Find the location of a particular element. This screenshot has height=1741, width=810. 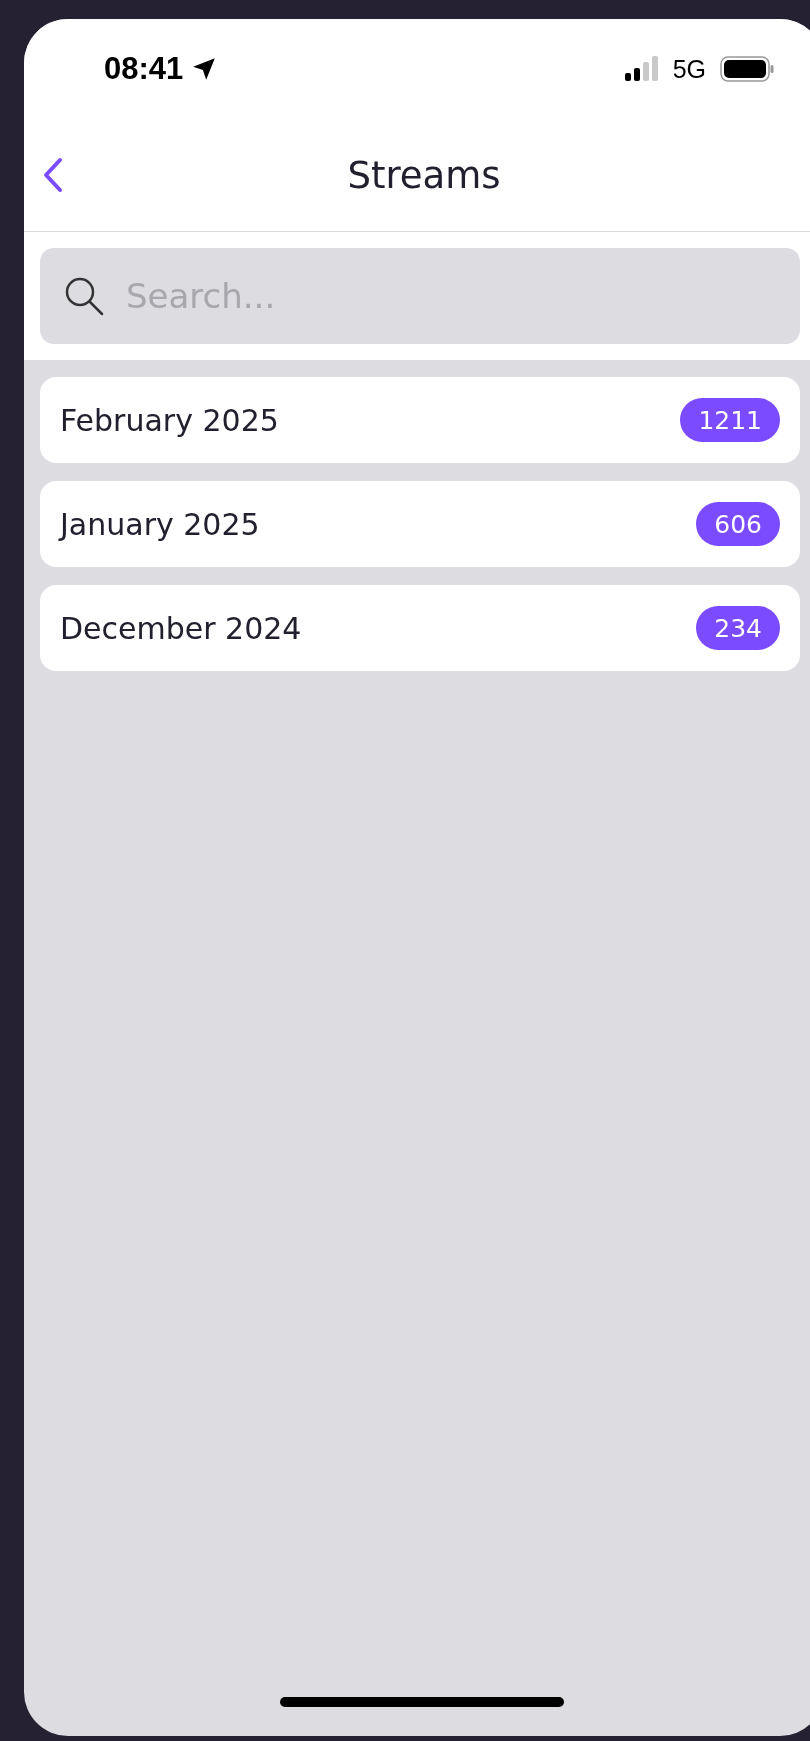

stream-label: January 2025 is located at coordinates (160, 524).